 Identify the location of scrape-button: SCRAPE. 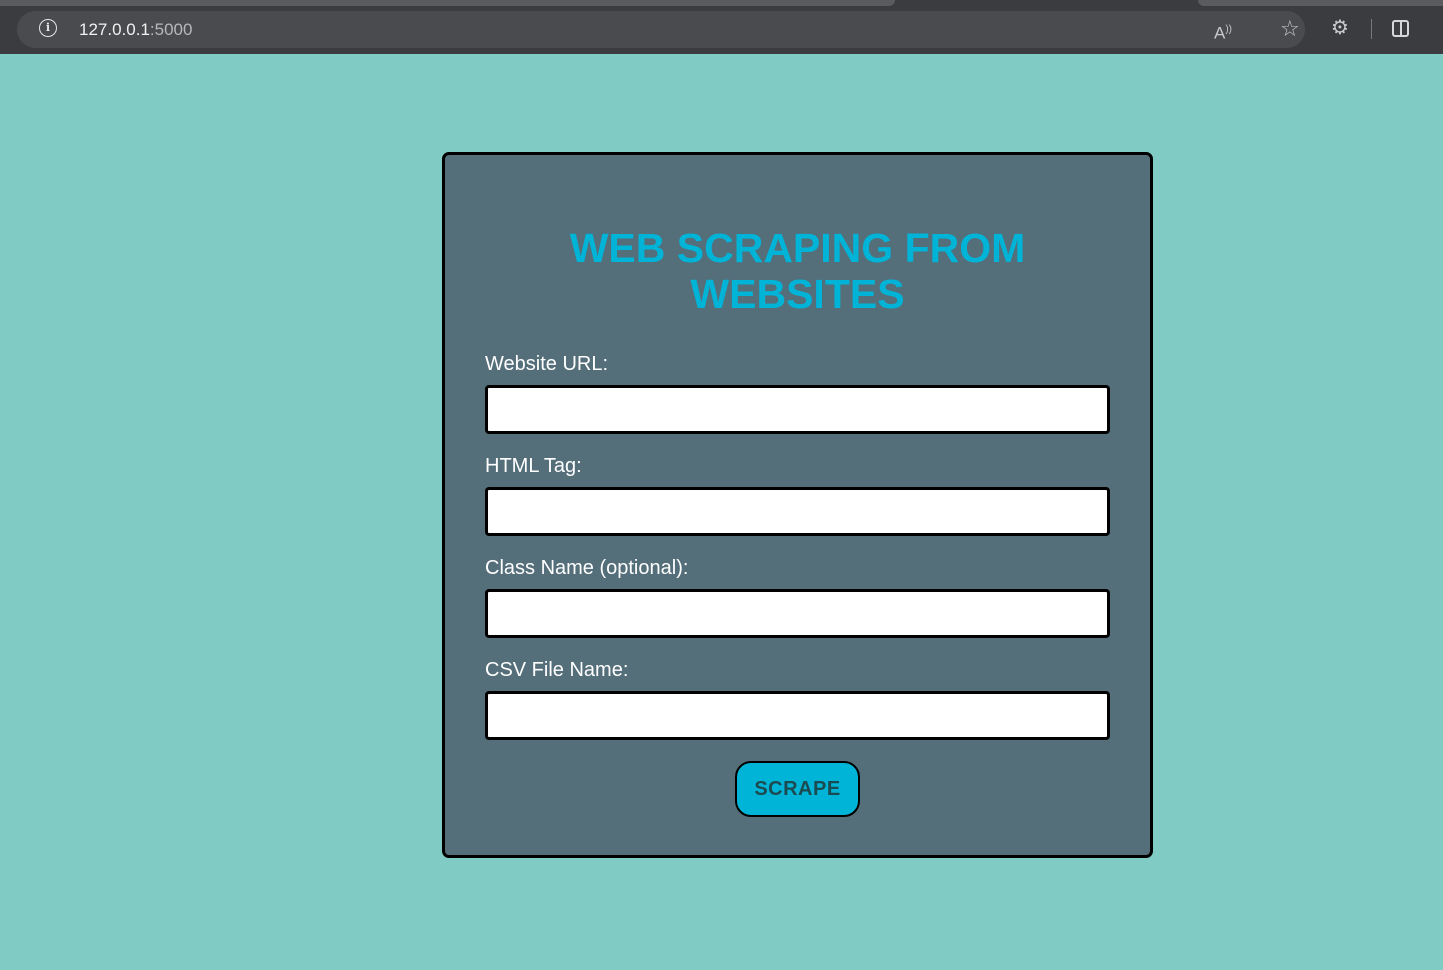
(797, 789).